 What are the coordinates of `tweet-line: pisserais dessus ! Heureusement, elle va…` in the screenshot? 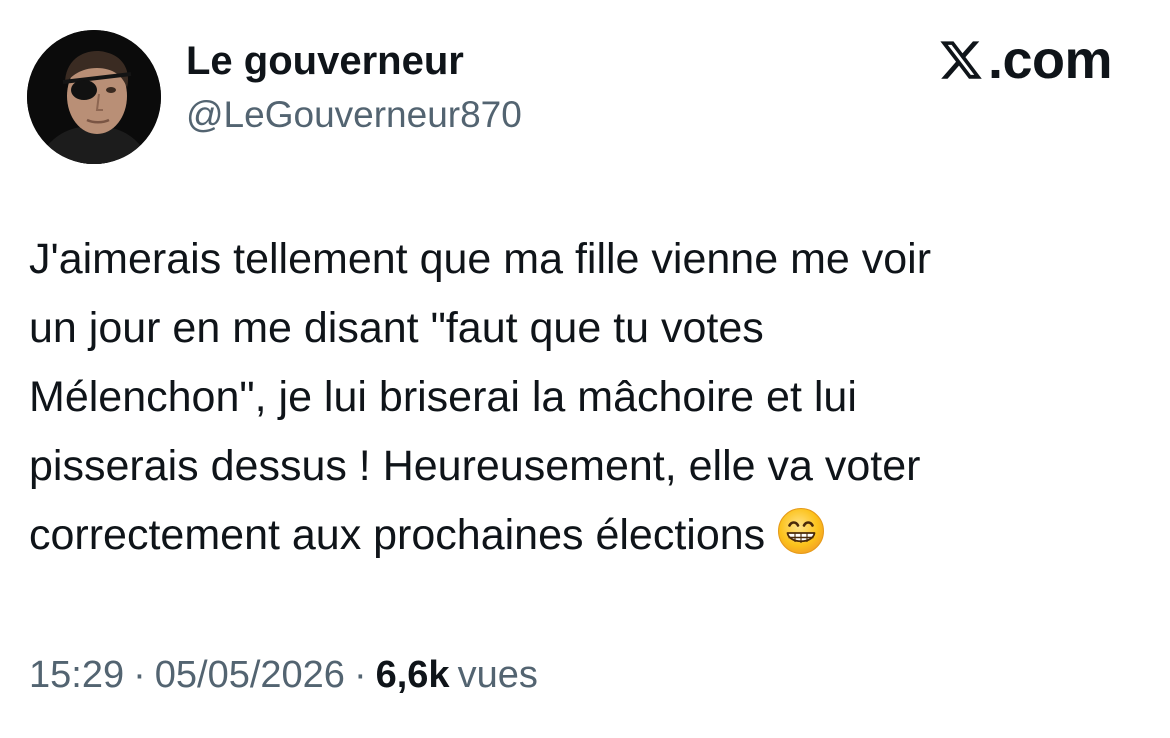 It's located at (475, 466).